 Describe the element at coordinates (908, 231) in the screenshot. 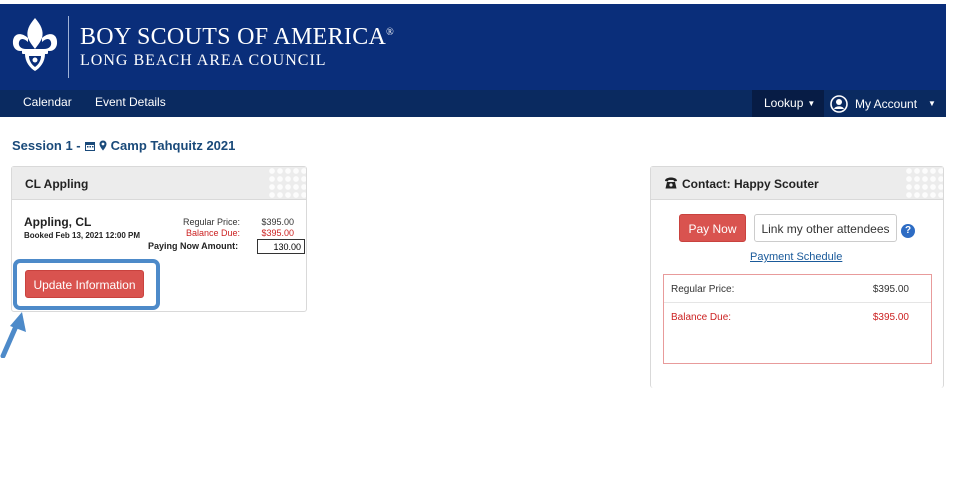

I see `help-icon: ?` at that location.